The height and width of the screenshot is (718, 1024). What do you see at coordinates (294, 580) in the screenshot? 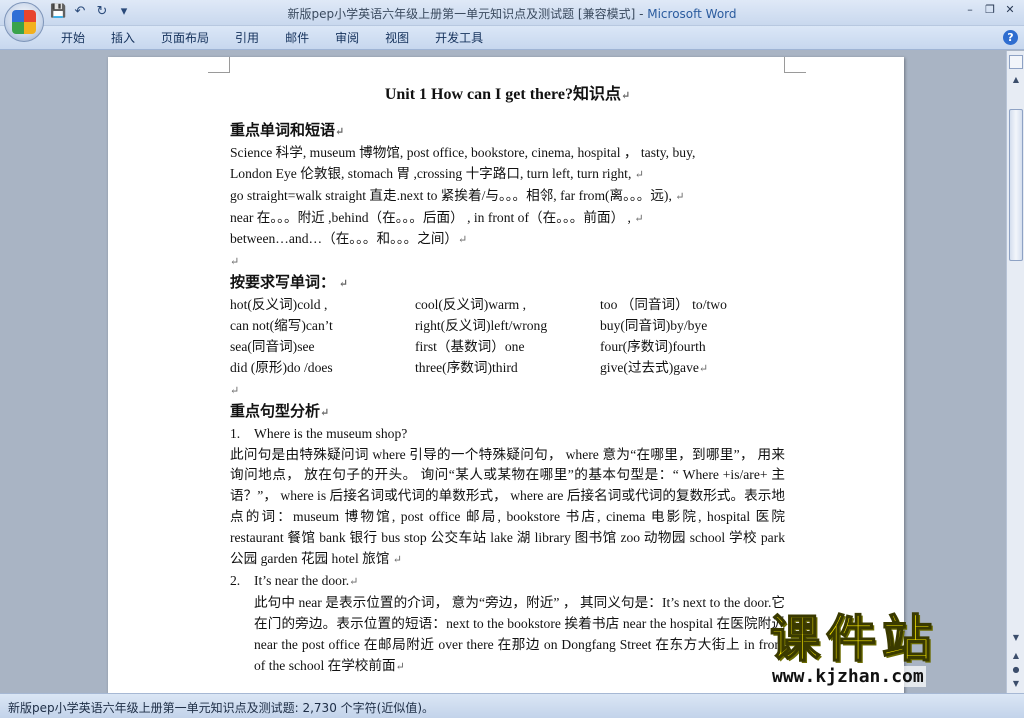
I see `list-item: 2. It’s near the door.↵` at bounding box center [294, 580].